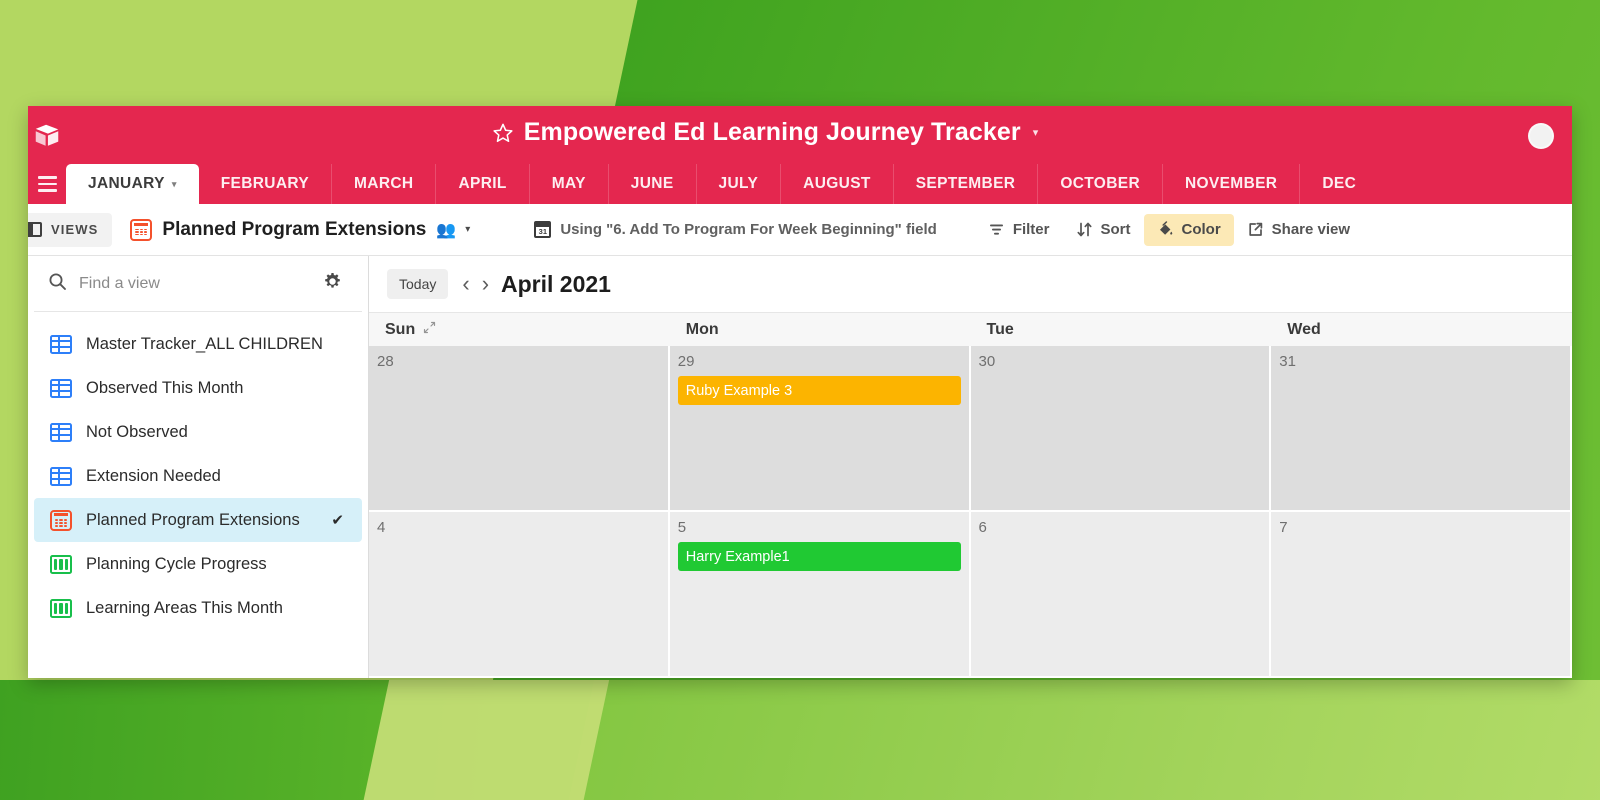  What do you see at coordinates (381, 527) in the screenshot?
I see `day-number: 4` at bounding box center [381, 527].